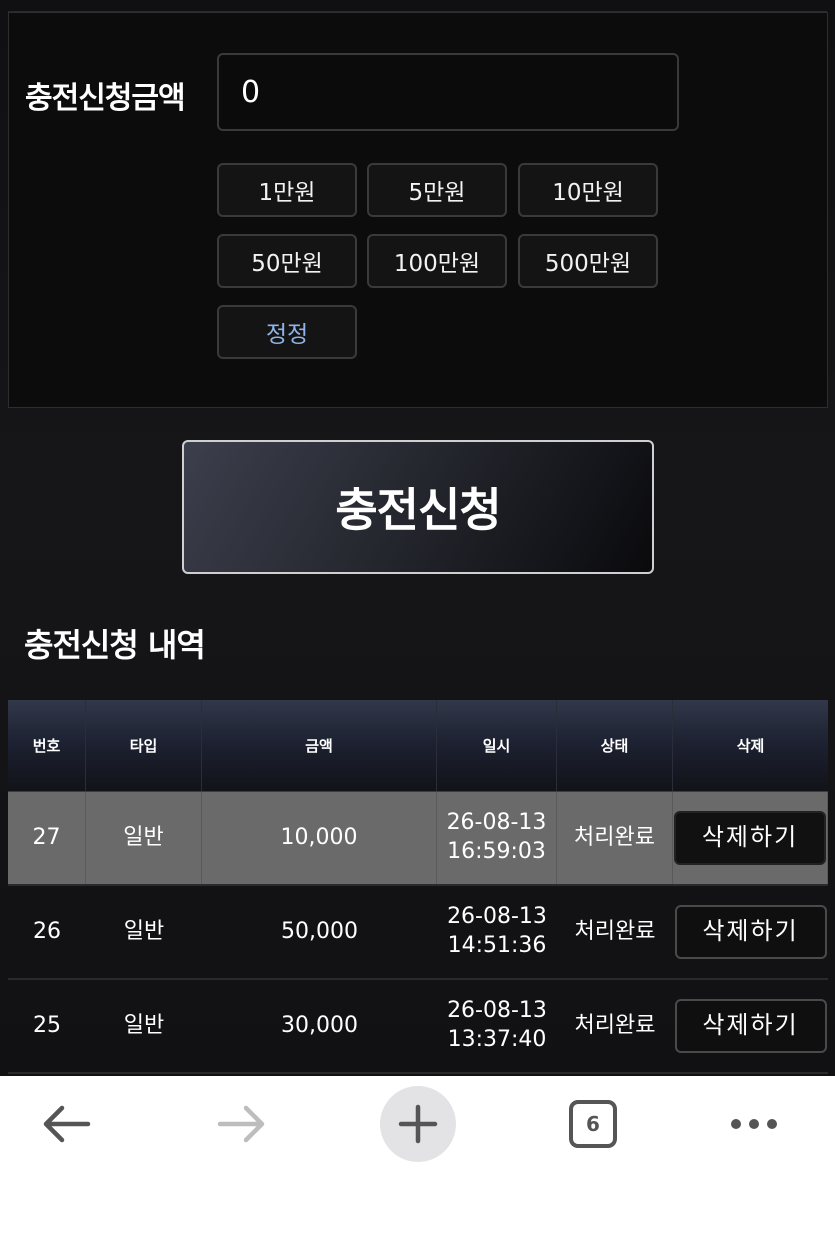 This screenshot has height=1238, width=835. What do you see at coordinates (287, 261) in the screenshot?
I see `quick-amount-button-4: 50만원` at bounding box center [287, 261].